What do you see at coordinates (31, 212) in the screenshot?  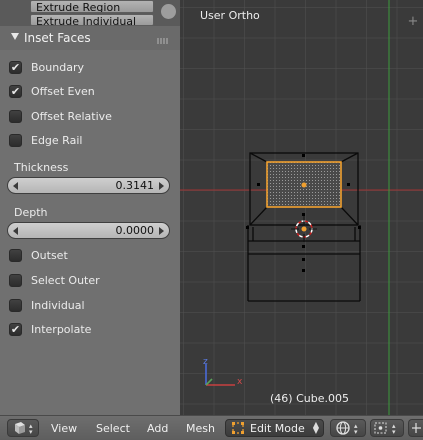 I see `depth-label: Depth` at bounding box center [31, 212].